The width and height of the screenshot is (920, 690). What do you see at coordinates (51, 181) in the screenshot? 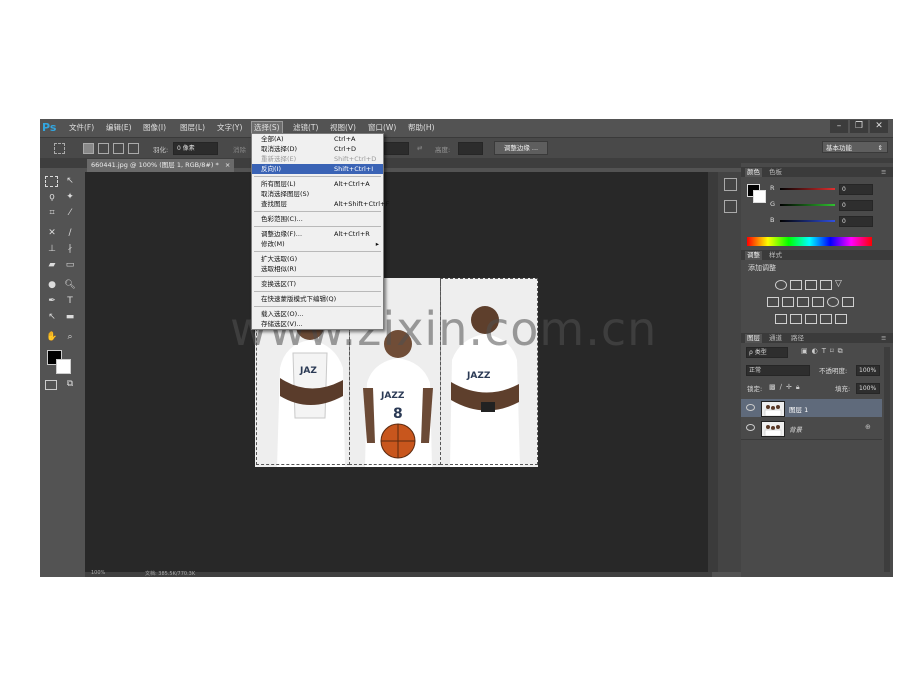
I see `marquee-tool-icon` at bounding box center [51, 181].